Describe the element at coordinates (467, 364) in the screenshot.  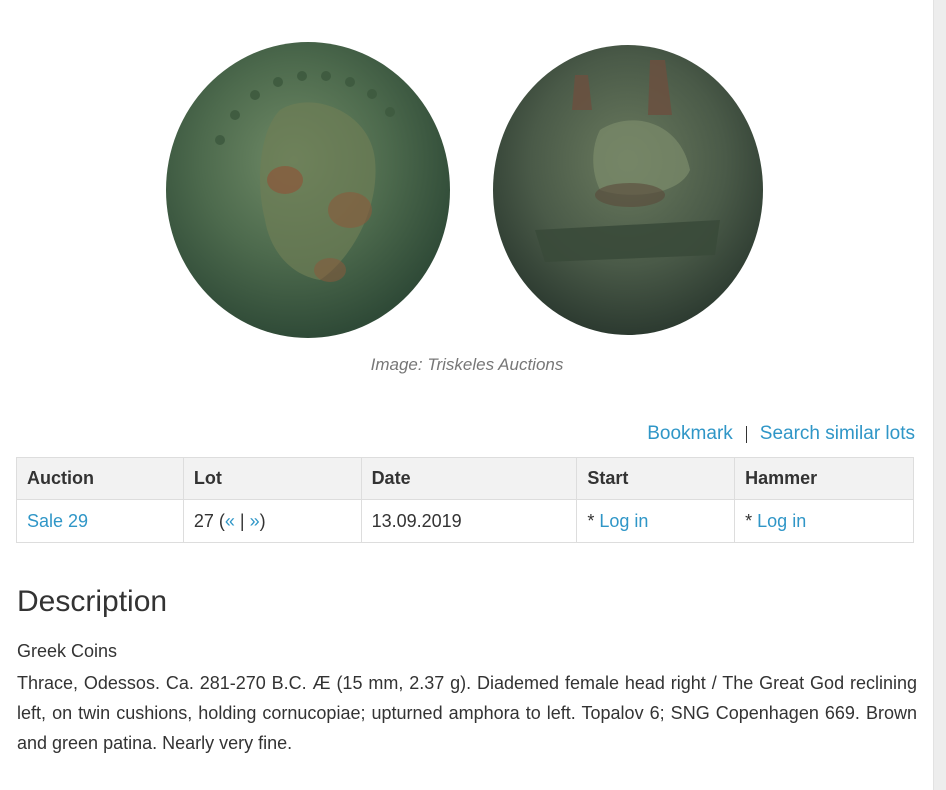
I see `image-caption: Image: Triskeles Auctions` at that location.